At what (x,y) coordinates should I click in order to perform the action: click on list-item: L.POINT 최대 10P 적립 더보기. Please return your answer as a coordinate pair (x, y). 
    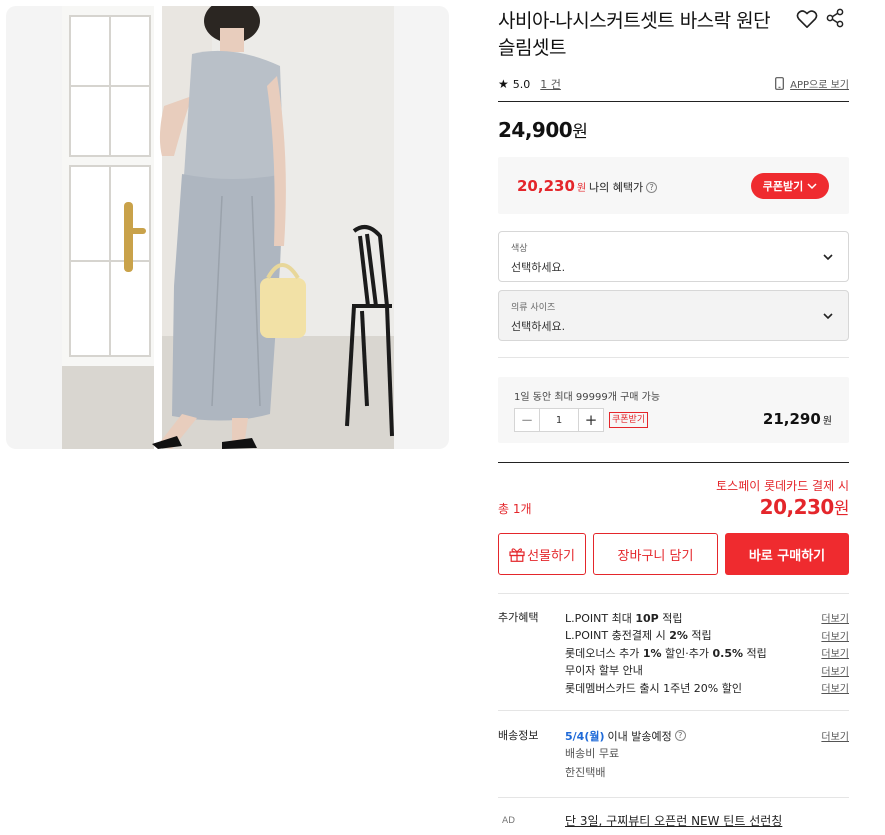
    Looking at the image, I should click on (707, 618).